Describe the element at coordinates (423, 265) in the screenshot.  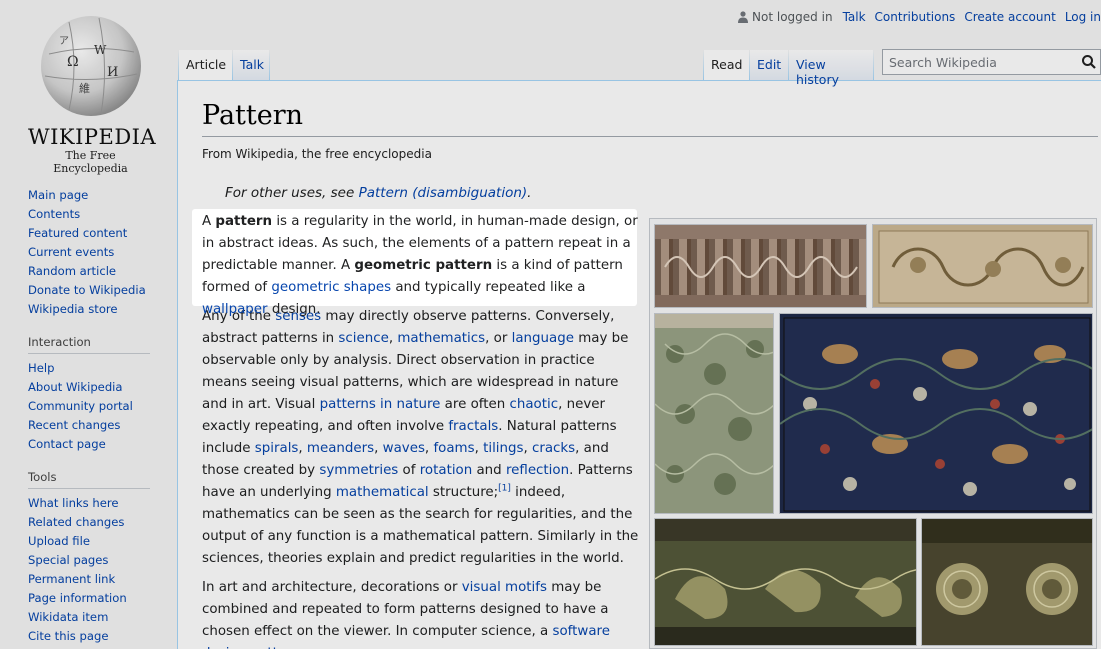
I see `bold-geometric-pattern: geometric pattern` at that location.